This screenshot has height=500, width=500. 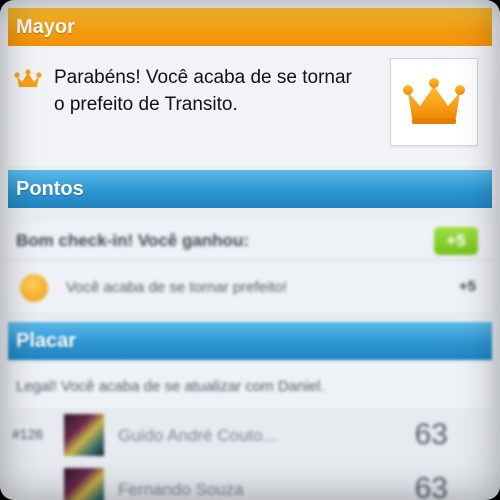 What do you see at coordinates (181, 489) in the screenshot?
I see `leaderboard-name: Fernando Souza` at bounding box center [181, 489].